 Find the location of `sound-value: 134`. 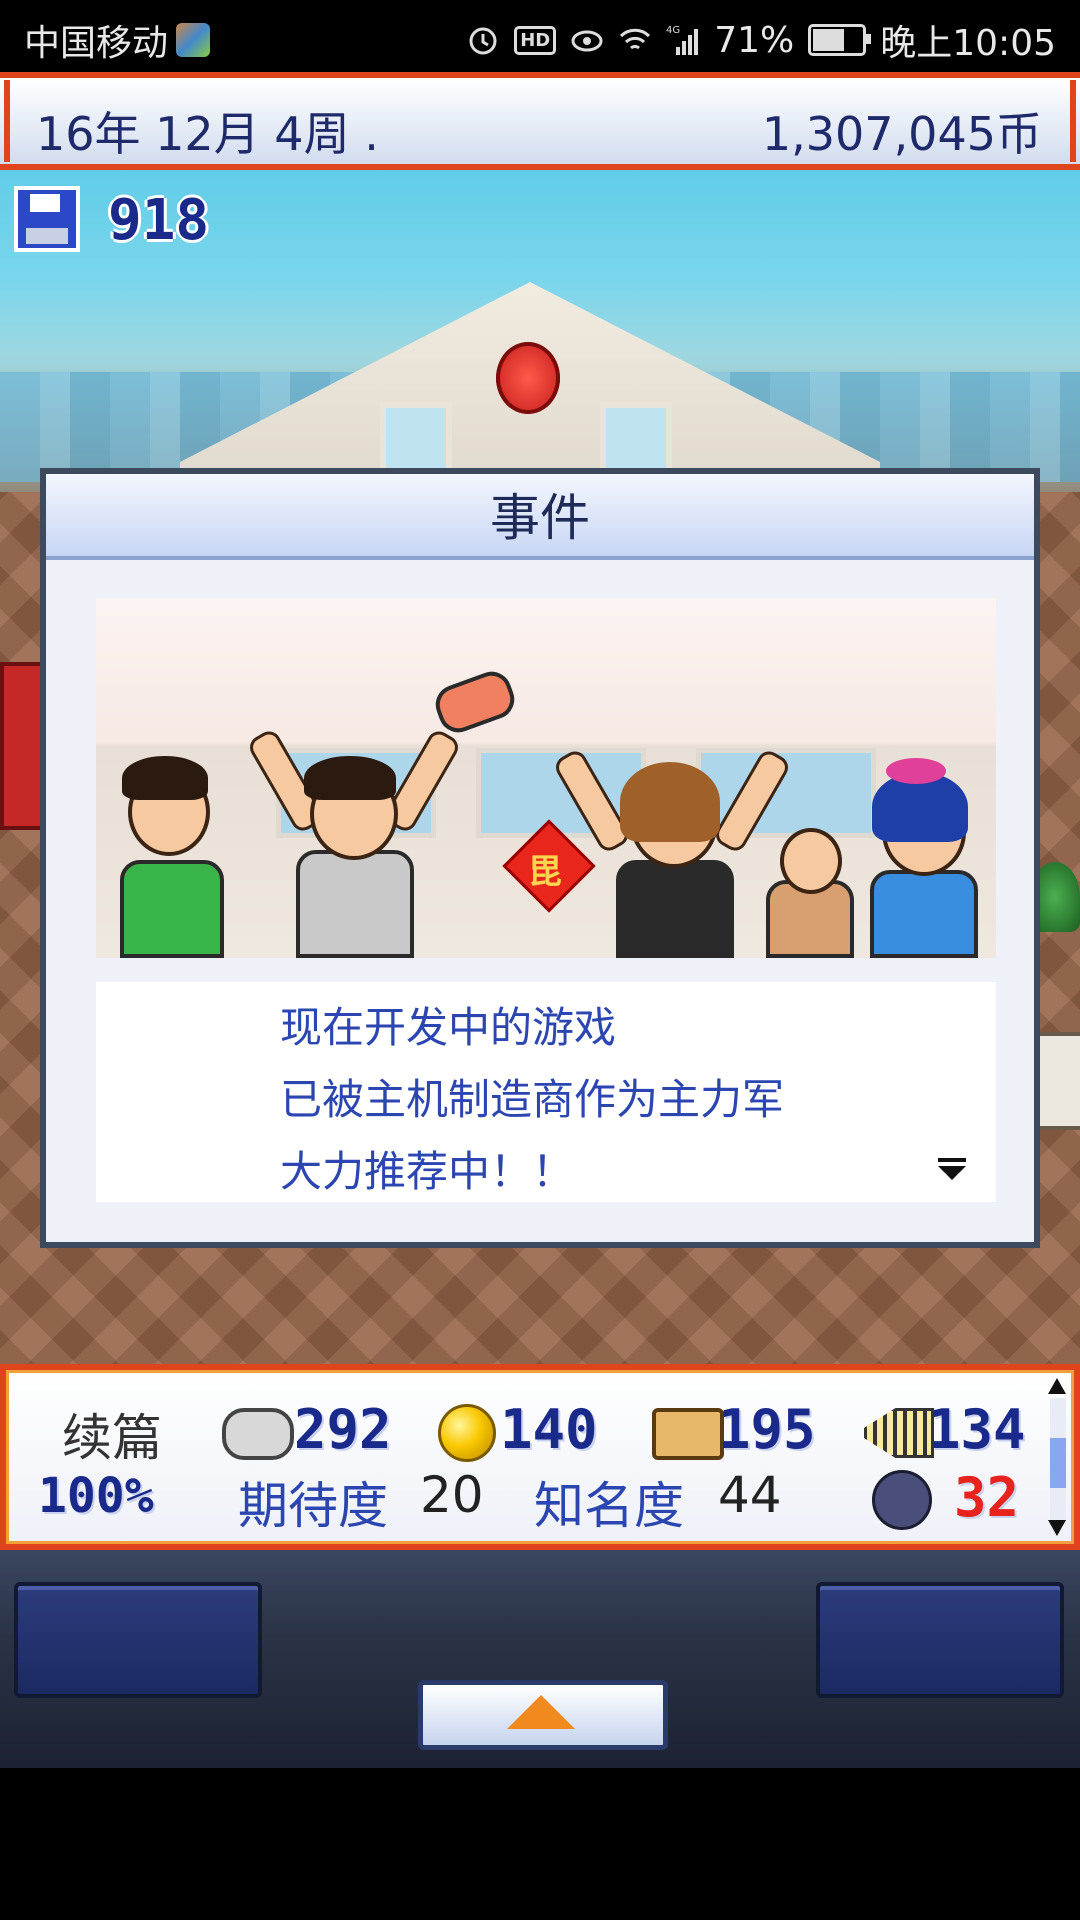

sound-value: 134 is located at coordinates (977, 1429).